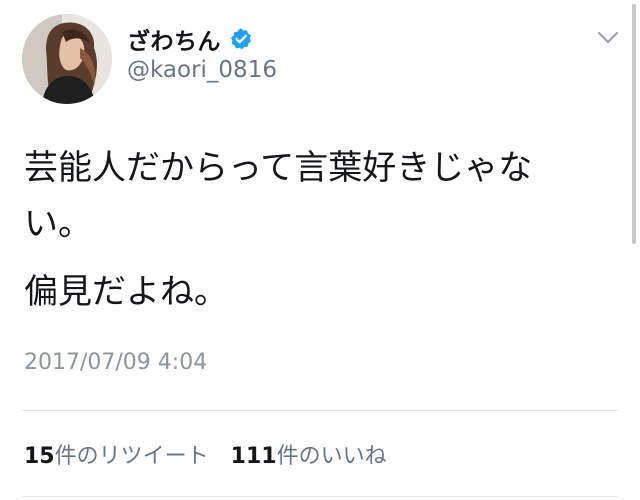  What do you see at coordinates (608, 38) in the screenshot?
I see `chevron-down-icon` at bounding box center [608, 38].